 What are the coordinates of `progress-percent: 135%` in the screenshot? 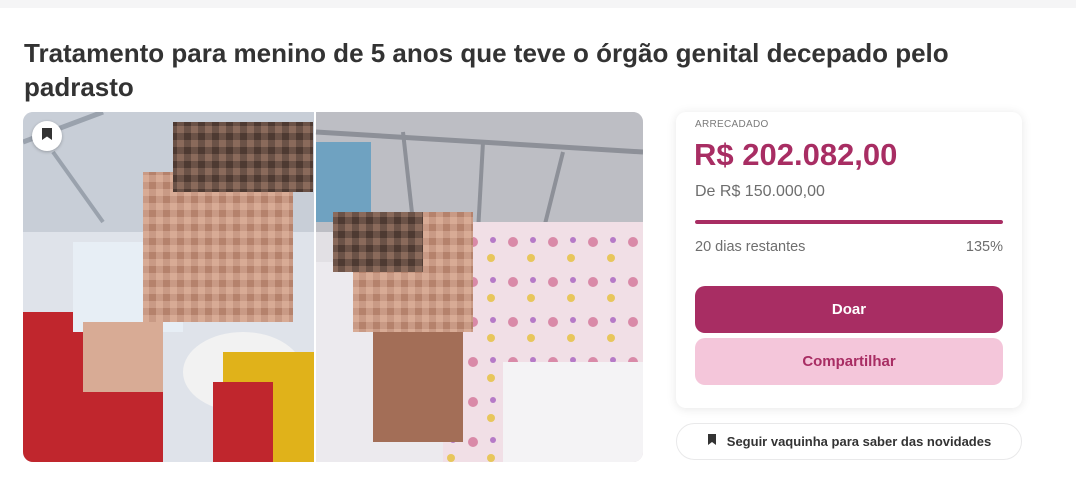 It's located at (984, 247).